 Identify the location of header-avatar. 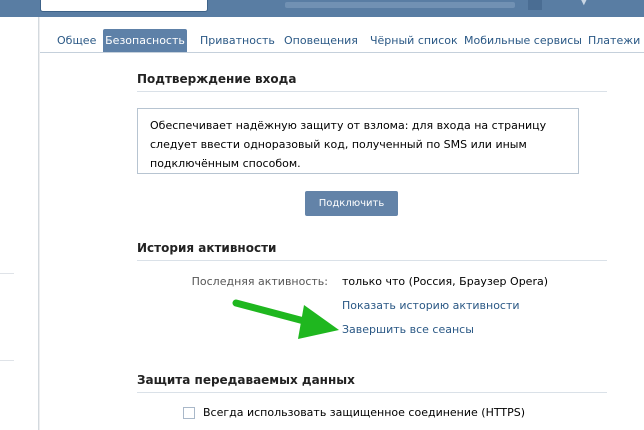
(535, 5).